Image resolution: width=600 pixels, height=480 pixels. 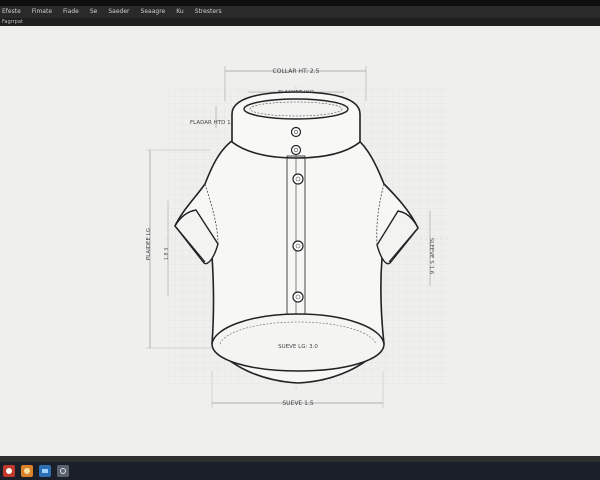 I want to click on sleeve-height-label: SLEEVE S 1.6, so click(x=431, y=256).